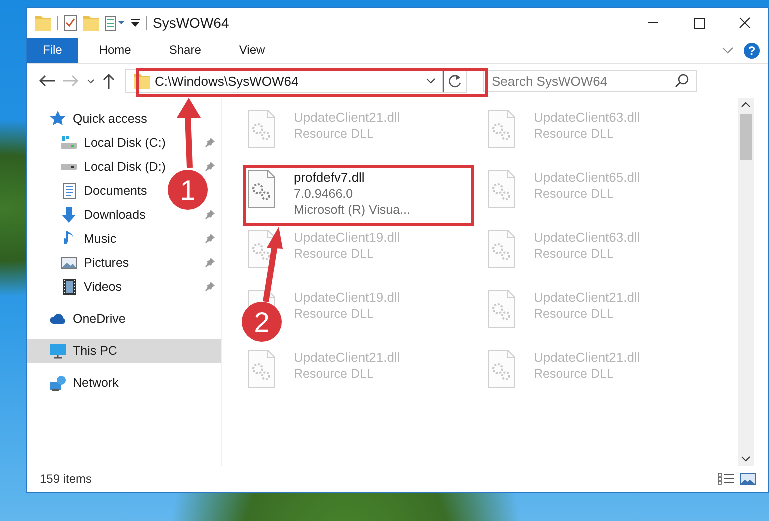 This screenshot has width=769, height=521. What do you see at coordinates (69, 263) in the screenshot?
I see `picture-icon` at bounding box center [69, 263].